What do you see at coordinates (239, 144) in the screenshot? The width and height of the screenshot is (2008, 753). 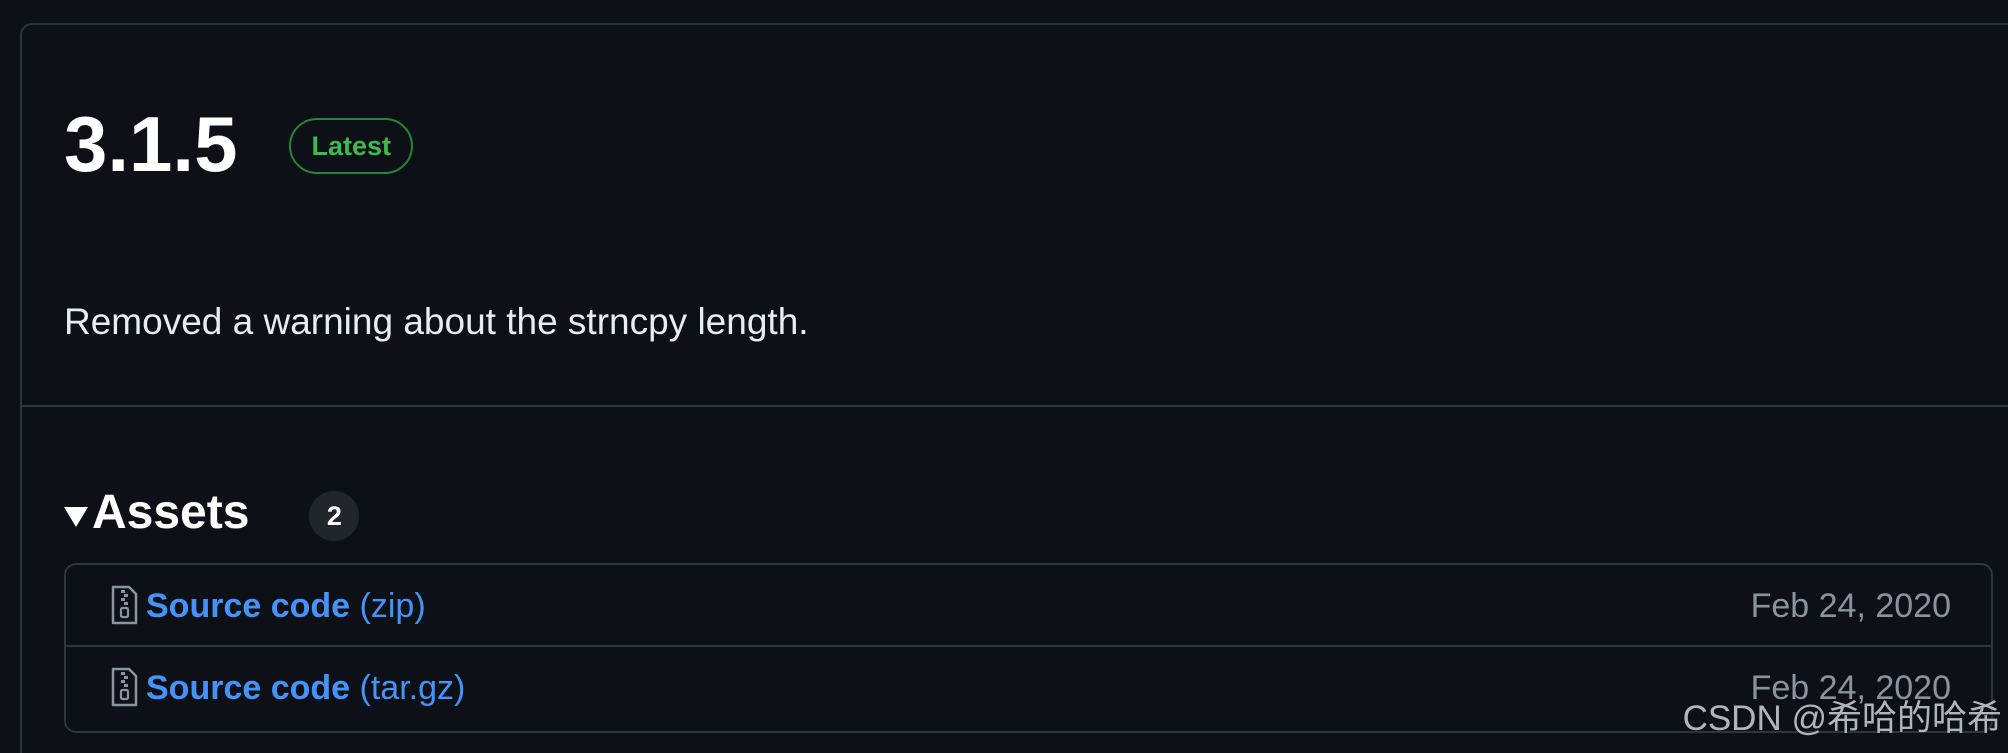 I see `release-header: 3.1.5 Latest` at bounding box center [239, 144].